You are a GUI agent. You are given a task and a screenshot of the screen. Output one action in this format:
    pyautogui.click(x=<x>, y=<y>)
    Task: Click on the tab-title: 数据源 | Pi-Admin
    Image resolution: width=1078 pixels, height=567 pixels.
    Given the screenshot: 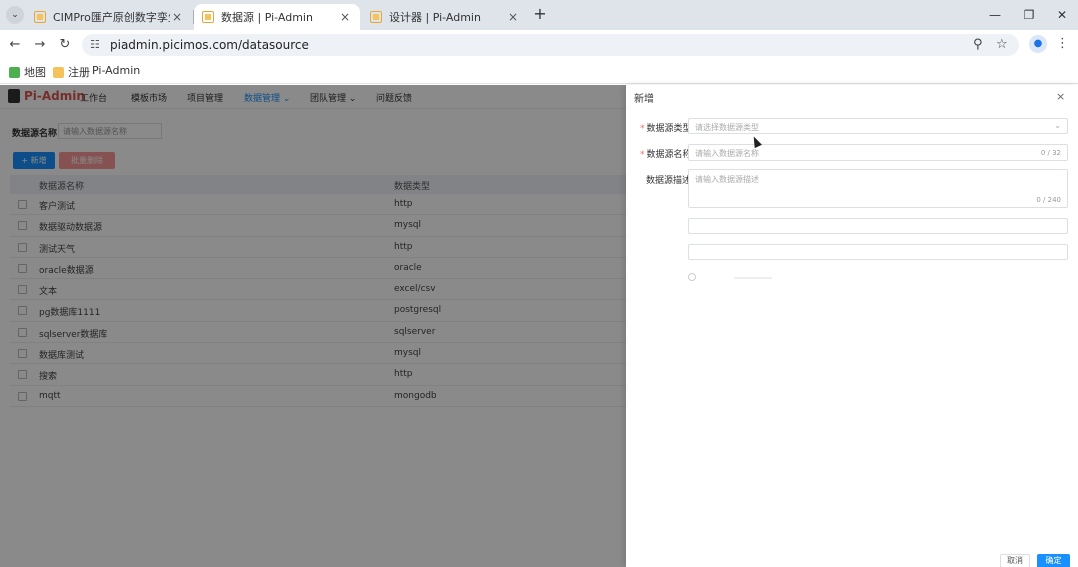 What is the action you would take?
    pyautogui.click(x=267, y=17)
    